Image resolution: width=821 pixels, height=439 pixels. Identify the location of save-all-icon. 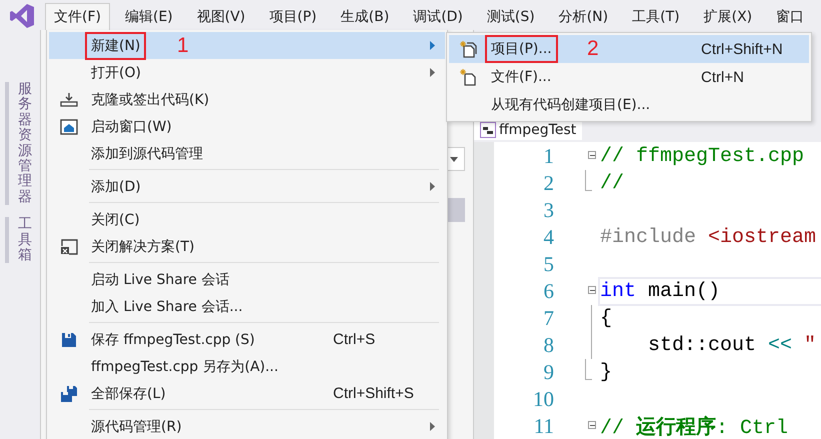
(69, 393).